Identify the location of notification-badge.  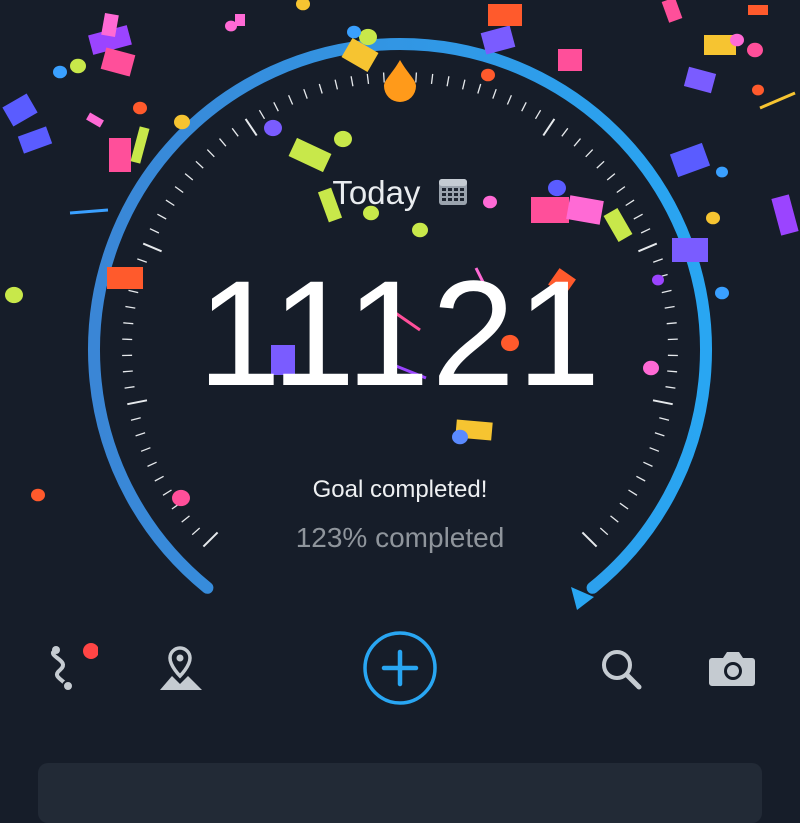
(90, 651).